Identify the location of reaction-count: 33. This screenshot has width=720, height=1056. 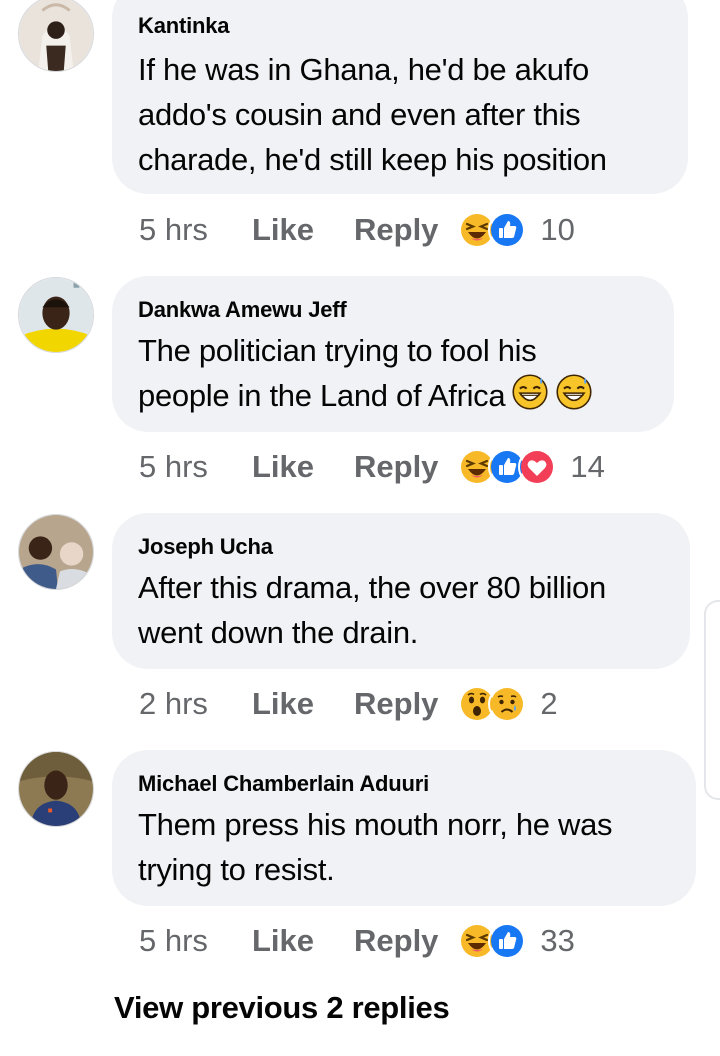
(557, 941).